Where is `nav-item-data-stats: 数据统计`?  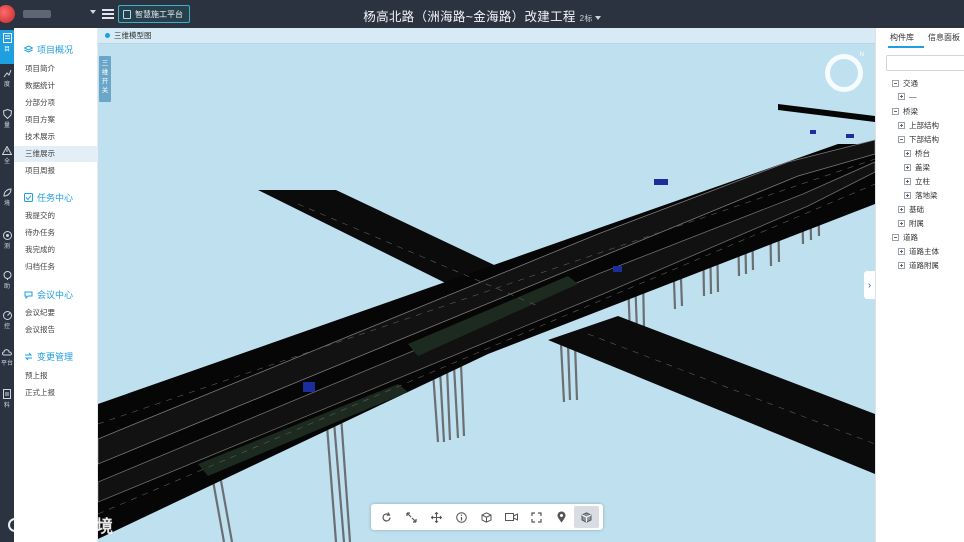
nav-item-data-stats: 数据统计 is located at coordinates (56, 86).